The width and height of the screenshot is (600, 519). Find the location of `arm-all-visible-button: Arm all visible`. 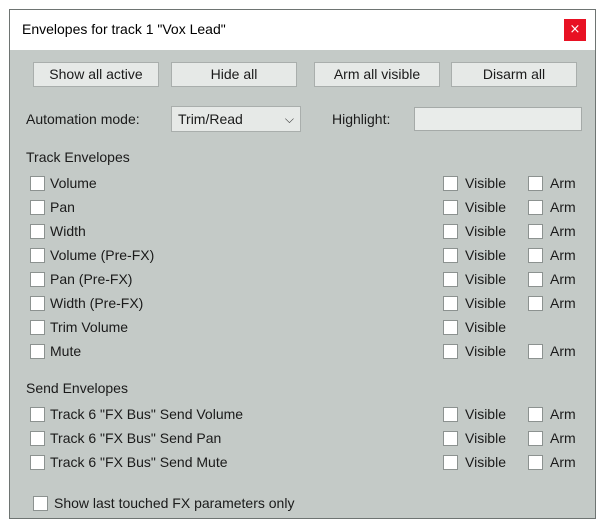

arm-all-visible-button: Arm all visible is located at coordinates (377, 74).